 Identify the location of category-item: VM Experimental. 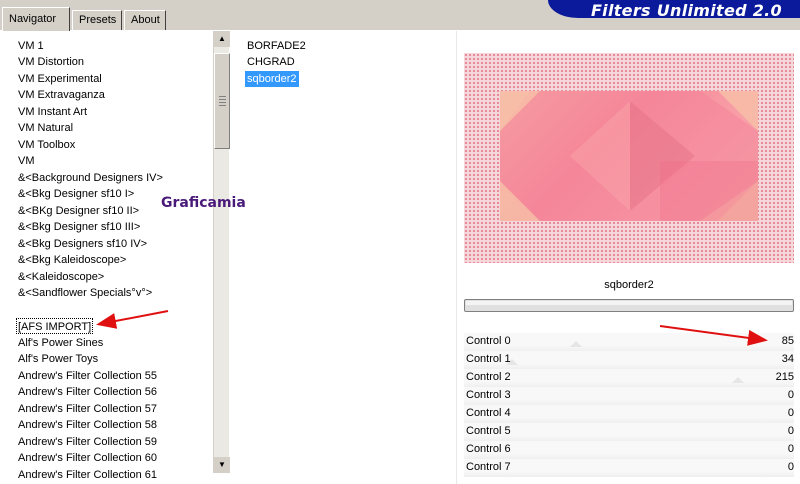
(60, 79).